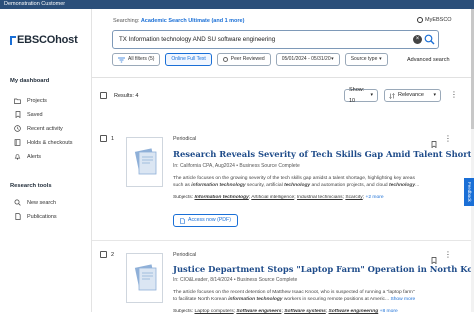 Image resolution: width=474 pixels, height=314 pixels. I want to click on divider, so click(283, 77).